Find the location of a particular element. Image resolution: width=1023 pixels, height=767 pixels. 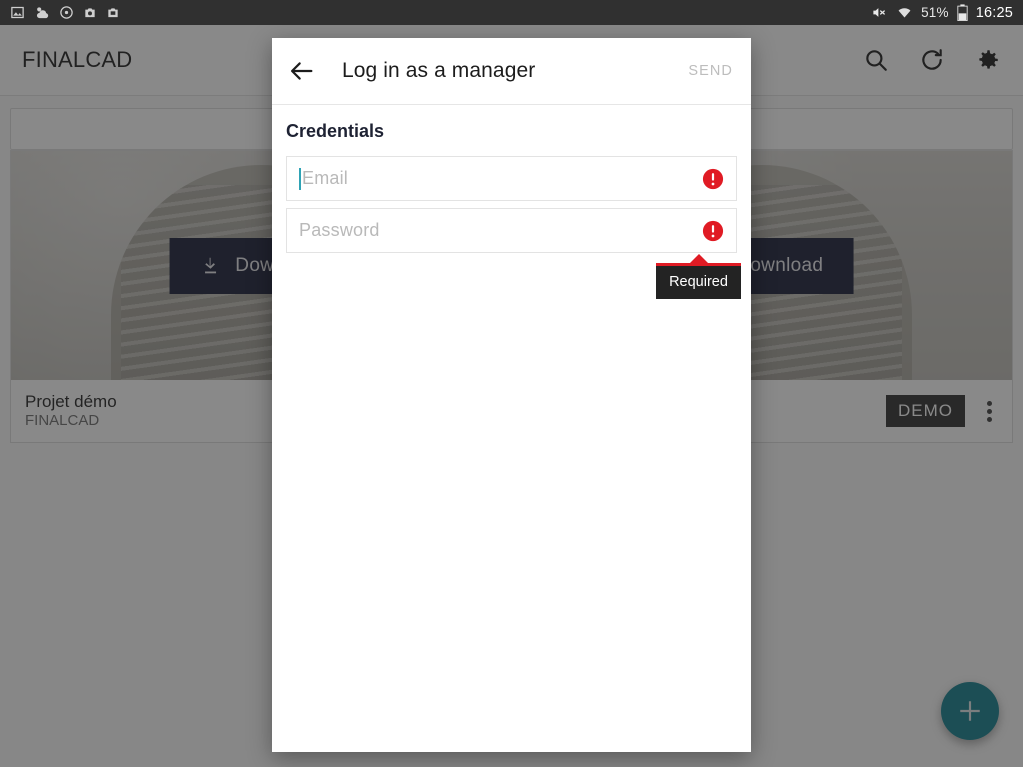

dialog-header: Log in as a manager SEND is located at coordinates (511, 71).